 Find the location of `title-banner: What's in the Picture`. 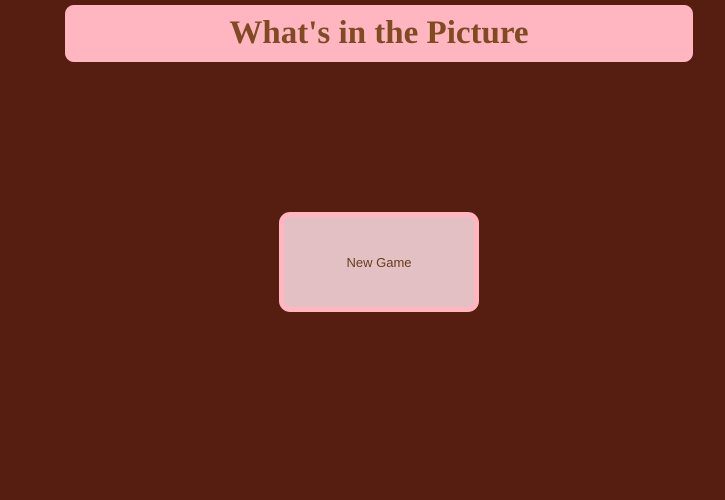

title-banner: What's in the Picture is located at coordinates (379, 33).